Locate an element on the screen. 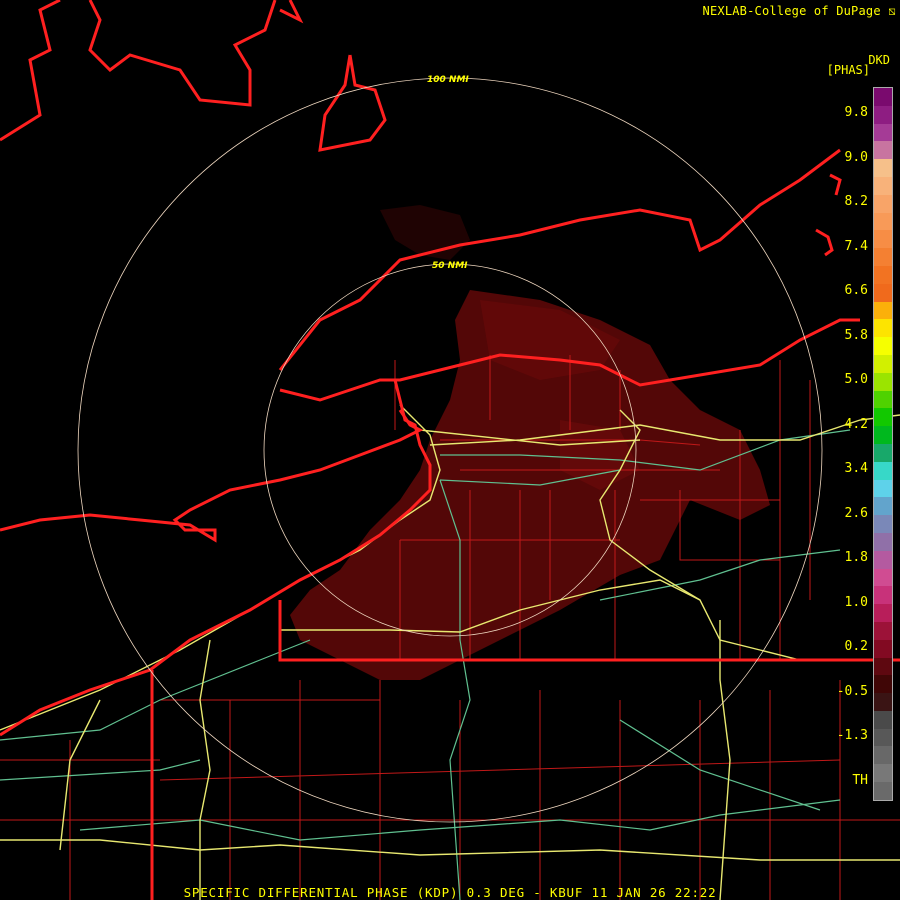  ring-label-50: 50 NMI is located at coordinates (450, 266).